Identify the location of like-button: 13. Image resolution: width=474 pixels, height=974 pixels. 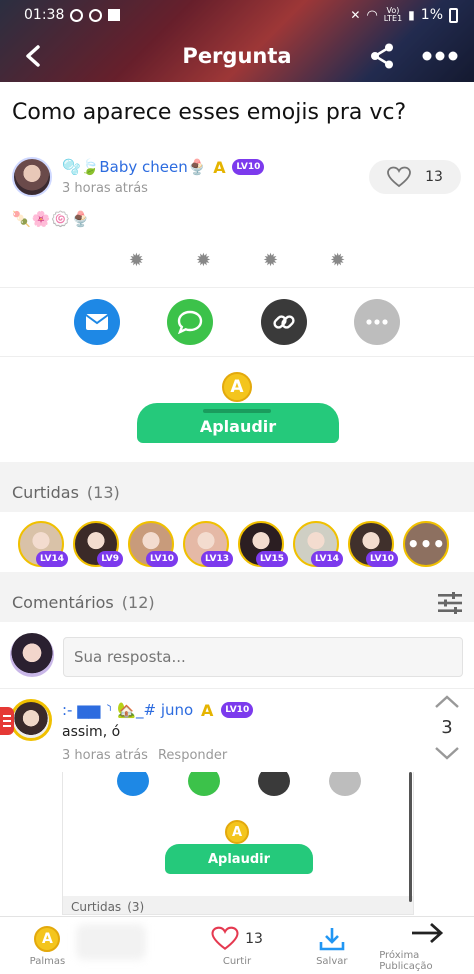
(415, 177).